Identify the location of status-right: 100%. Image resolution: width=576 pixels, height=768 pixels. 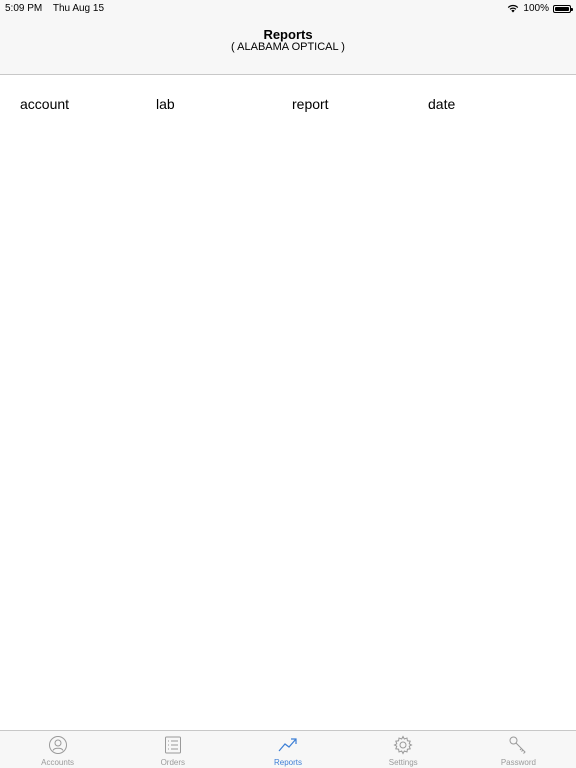
(540, 8).